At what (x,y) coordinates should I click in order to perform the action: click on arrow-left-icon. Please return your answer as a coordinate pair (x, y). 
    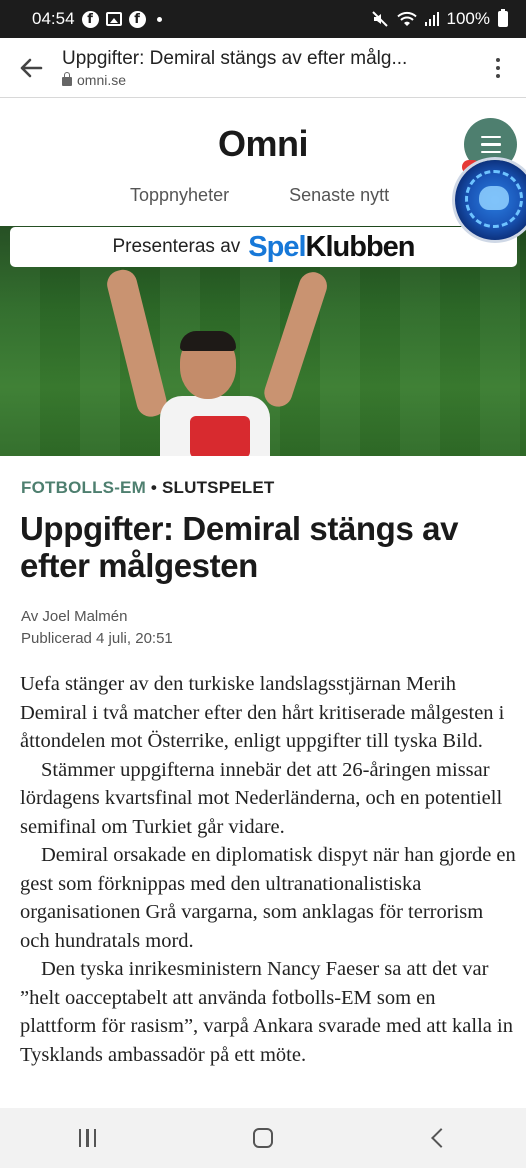
    Looking at the image, I should click on (31, 67).